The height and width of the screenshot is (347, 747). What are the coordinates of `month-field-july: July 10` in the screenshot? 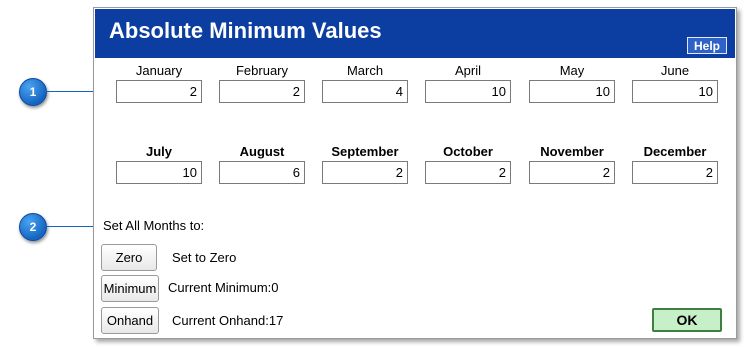 It's located at (159, 164).